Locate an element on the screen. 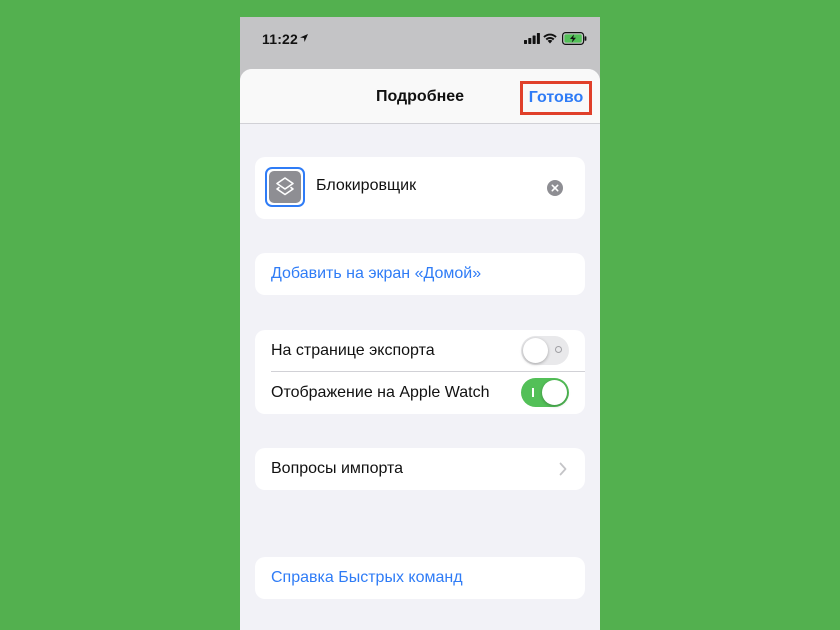 The width and height of the screenshot is (840, 630). add-to-home-group: Добавить на экран «Домой» is located at coordinates (420, 274).